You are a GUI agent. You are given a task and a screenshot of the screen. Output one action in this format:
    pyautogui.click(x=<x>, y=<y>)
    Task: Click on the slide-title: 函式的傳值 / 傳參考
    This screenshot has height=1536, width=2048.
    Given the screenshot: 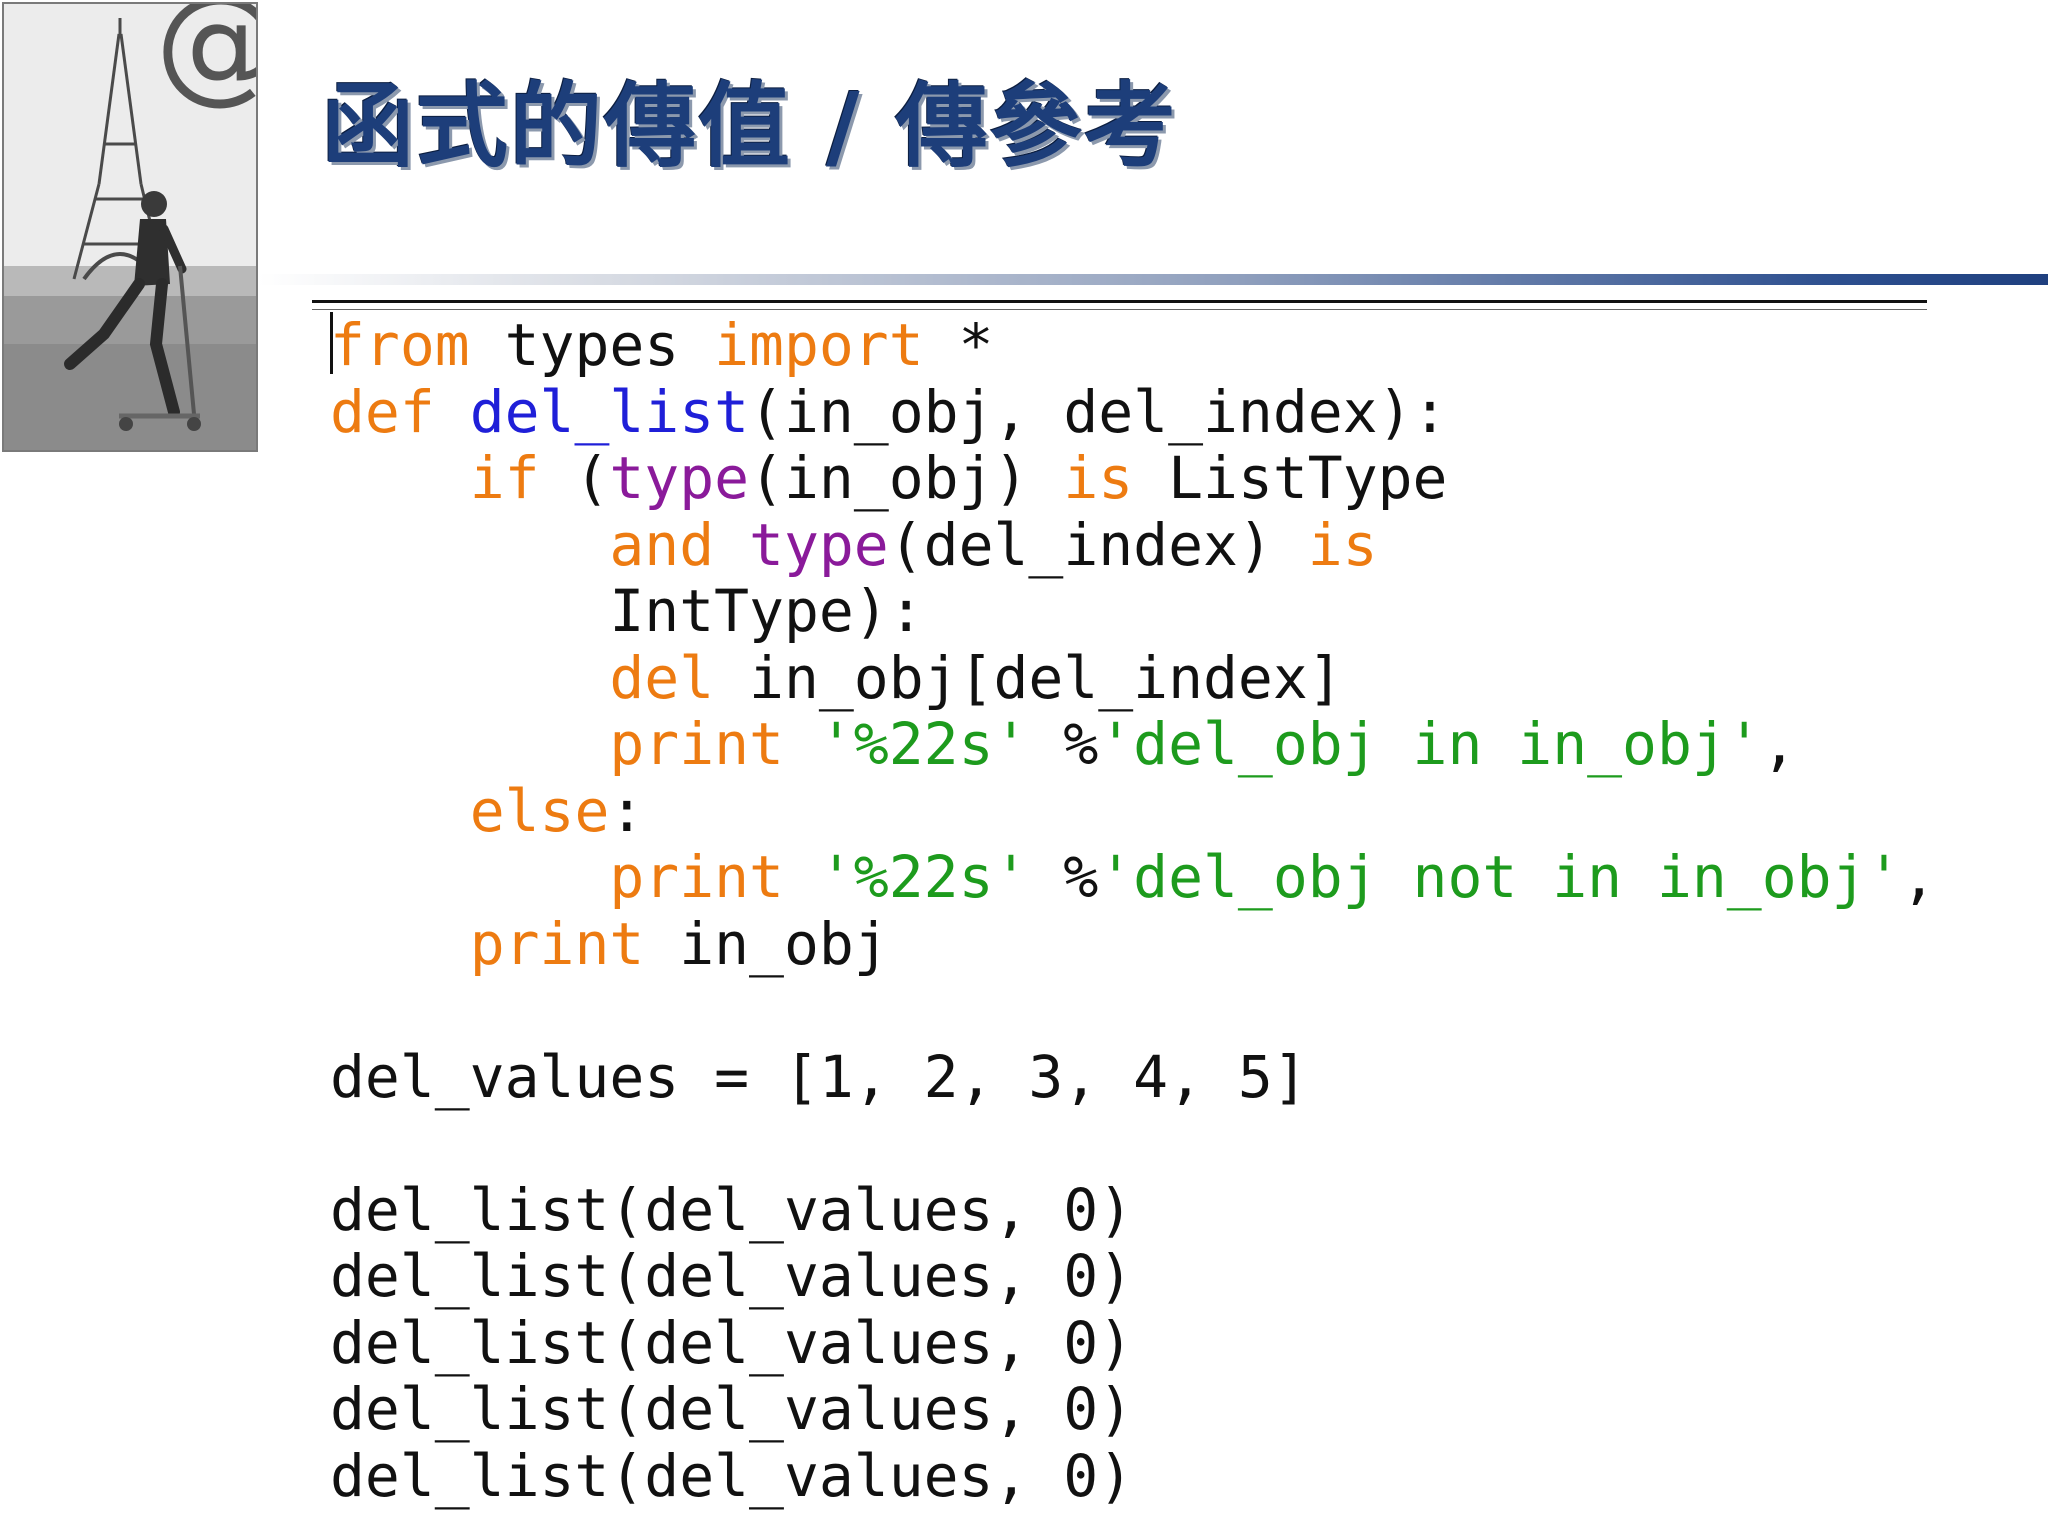 What is the action you would take?
    pyautogui.click(x=750, y=126)
    